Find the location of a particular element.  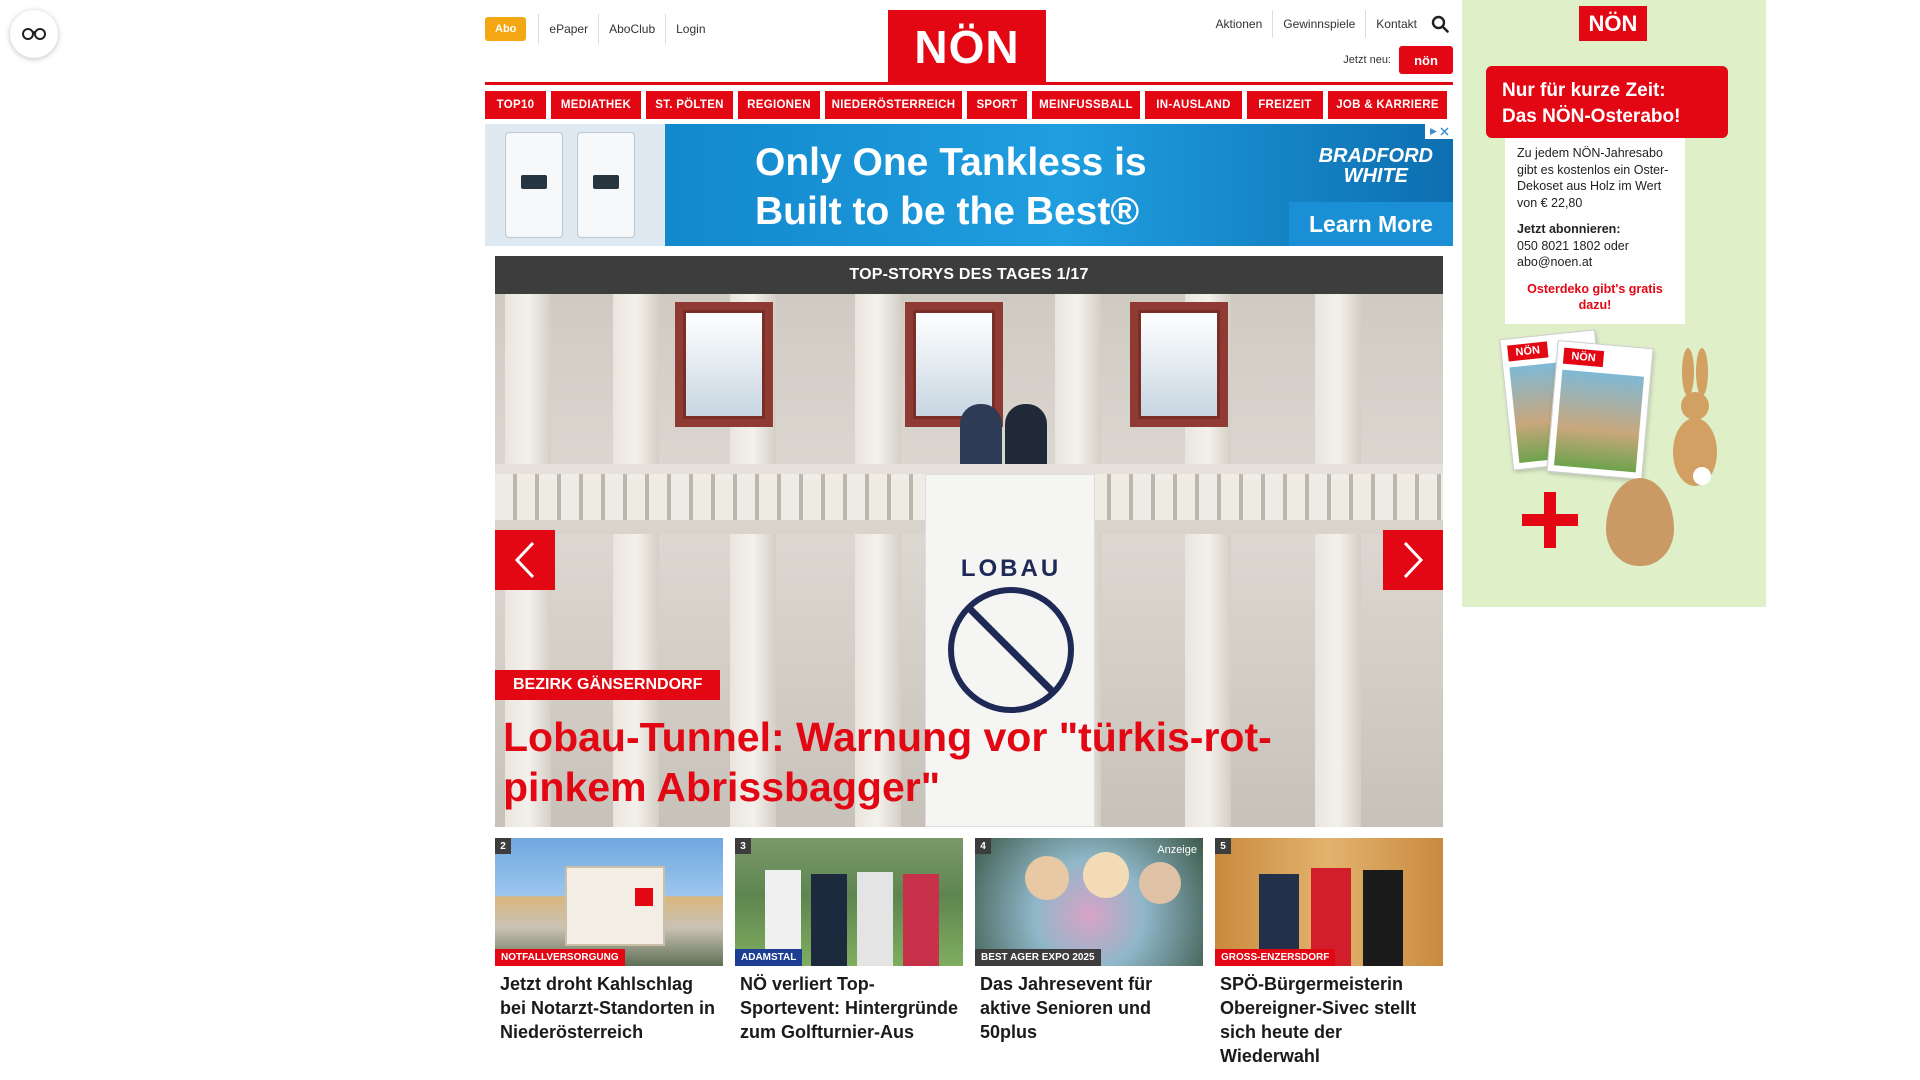

nav-item-regionen: REGIONEN is located at coordinates (779, 105).